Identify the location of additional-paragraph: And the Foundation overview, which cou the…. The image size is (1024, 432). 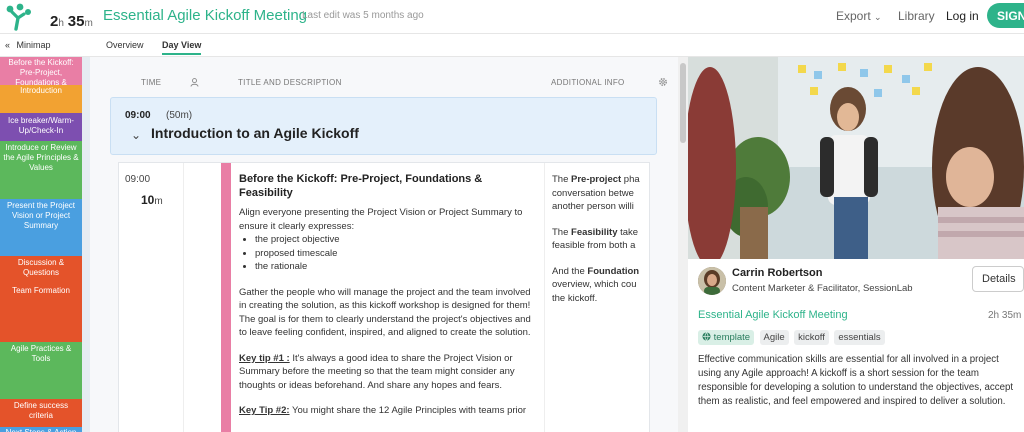
(596, 284).